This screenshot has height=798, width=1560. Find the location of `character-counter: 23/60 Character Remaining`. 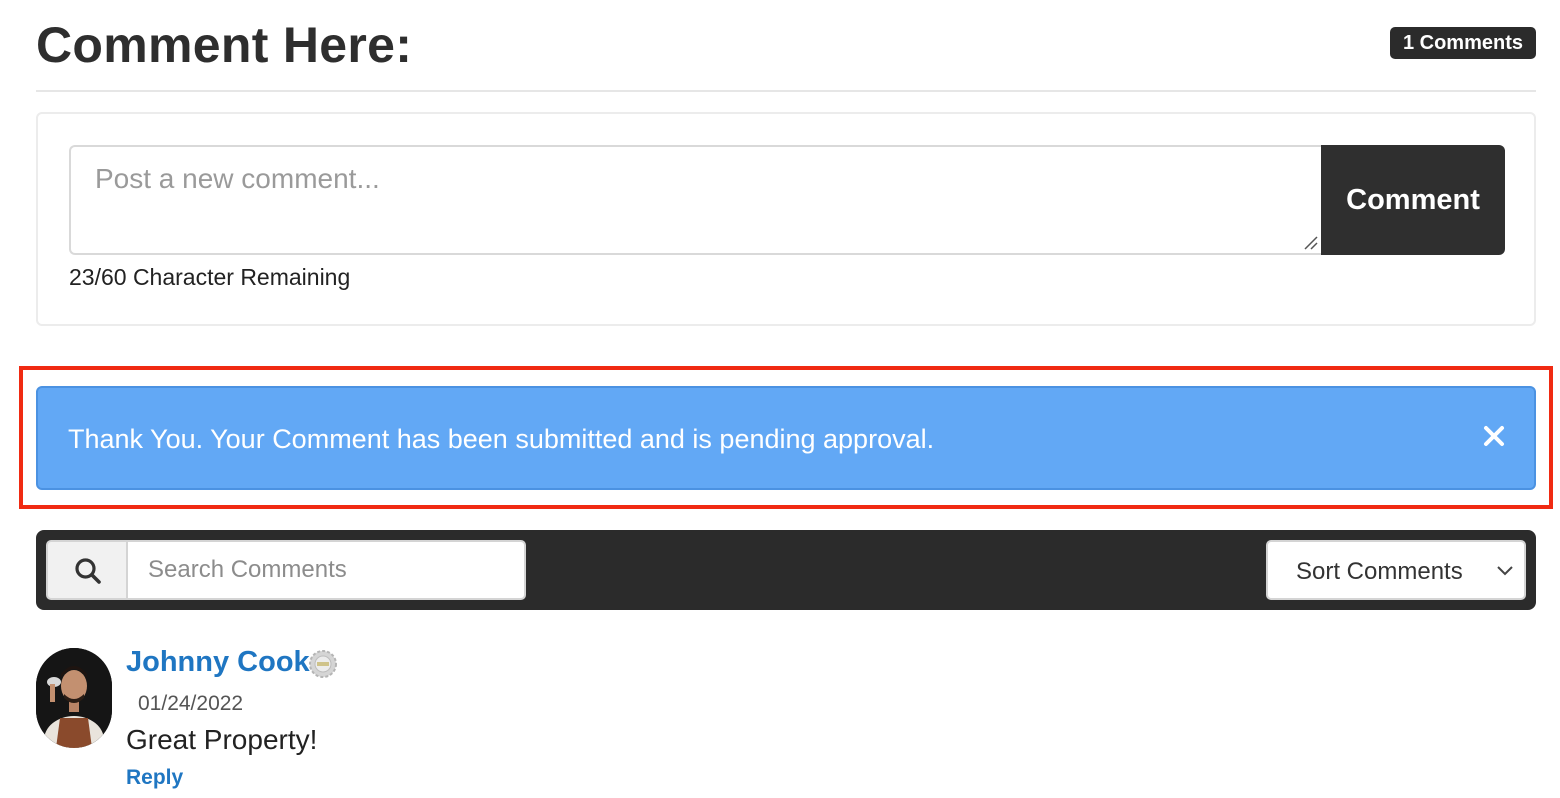

character-counter: 23/60 Character Remaining is located at coordinates (210, 277).